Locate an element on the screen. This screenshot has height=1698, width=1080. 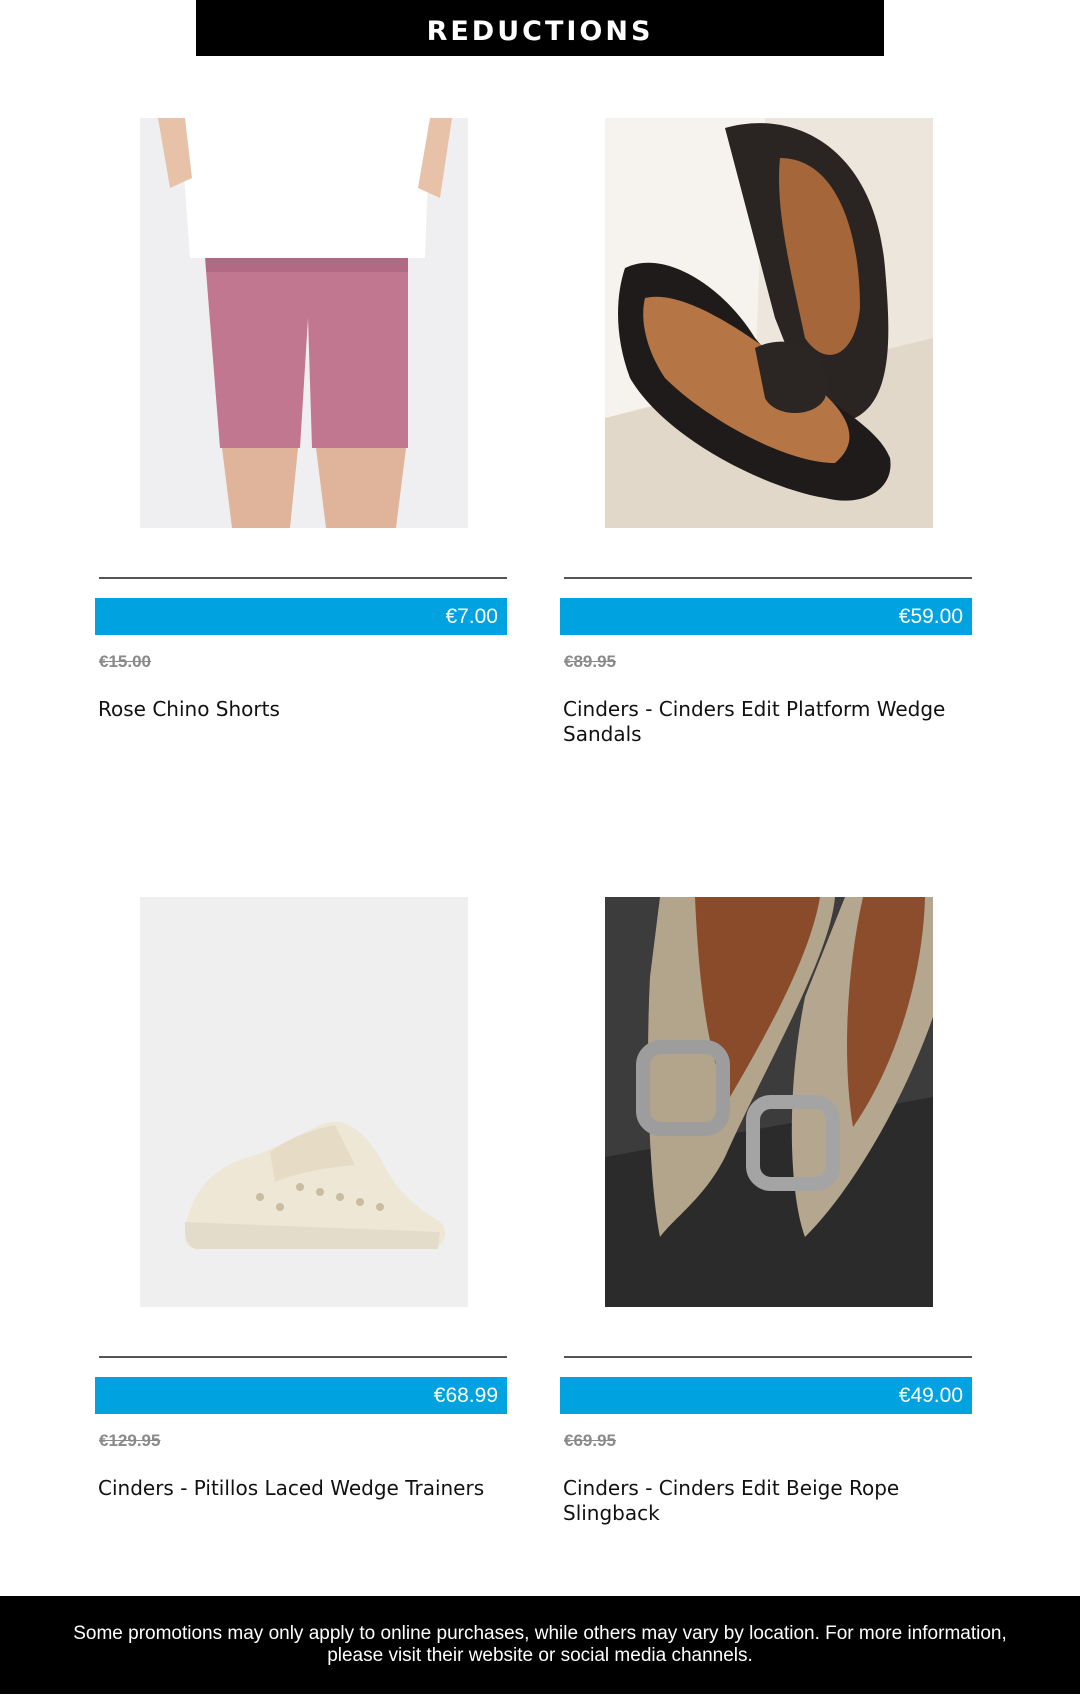
sale-price-bar: €49.00 is located at coordinates (766, 1395).